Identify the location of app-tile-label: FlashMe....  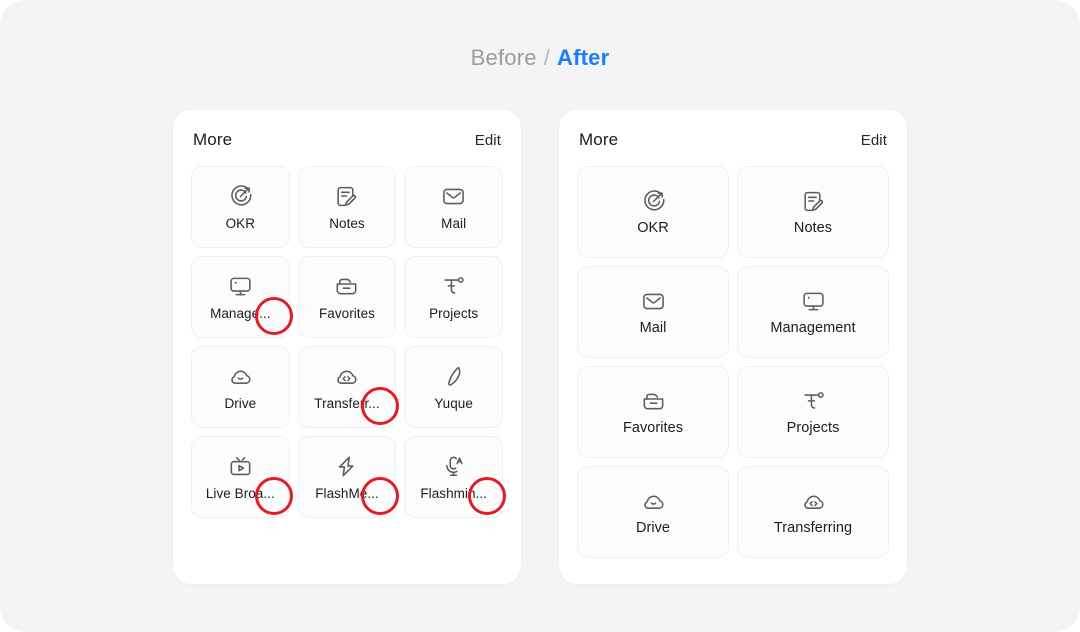
(347, 493).